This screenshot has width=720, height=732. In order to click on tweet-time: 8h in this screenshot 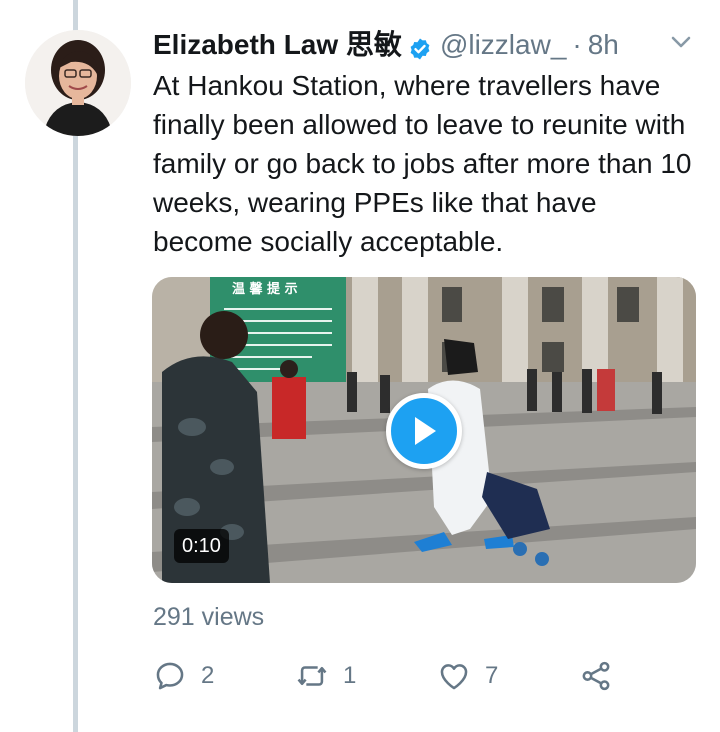, I will do `click(603, 45)`.